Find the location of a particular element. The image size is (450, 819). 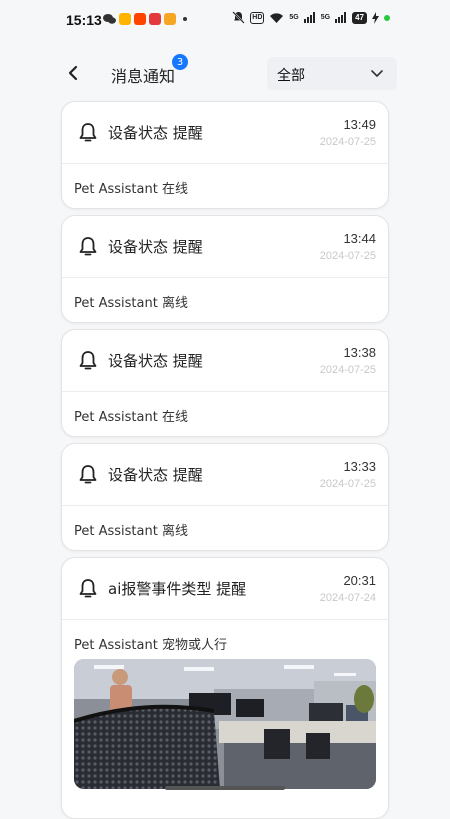

taobao-icon is located at coordinates (140, 19).